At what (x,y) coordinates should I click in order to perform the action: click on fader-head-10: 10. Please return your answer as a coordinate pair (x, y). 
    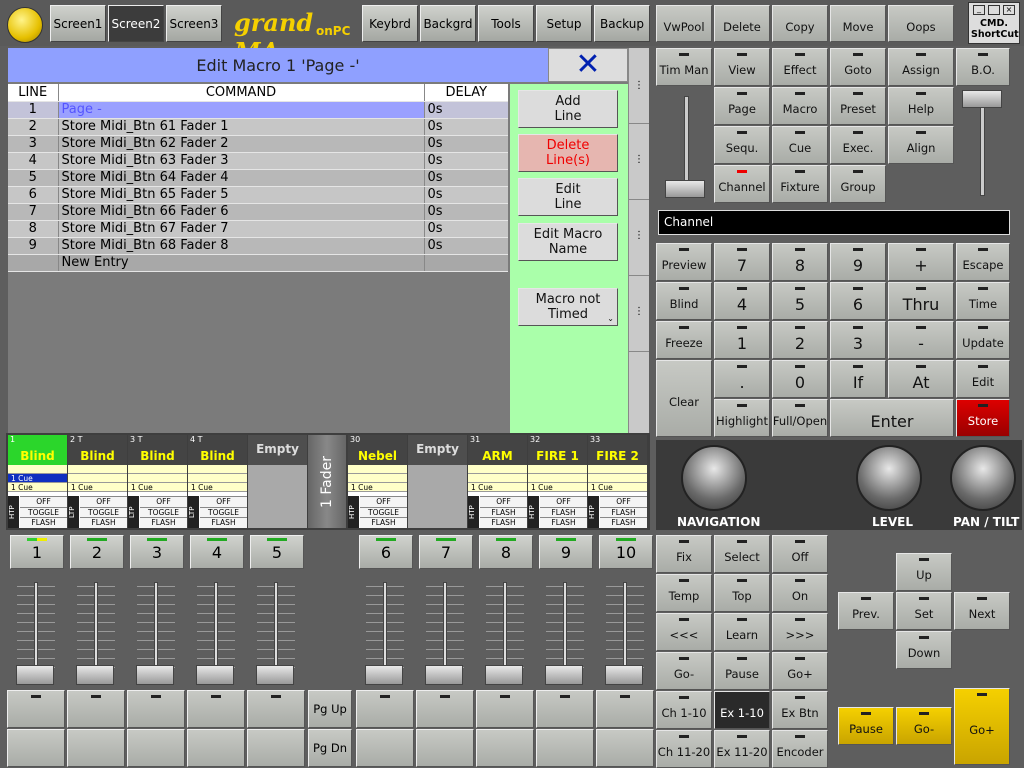
    Looking at the image, I should click on (626, 552).